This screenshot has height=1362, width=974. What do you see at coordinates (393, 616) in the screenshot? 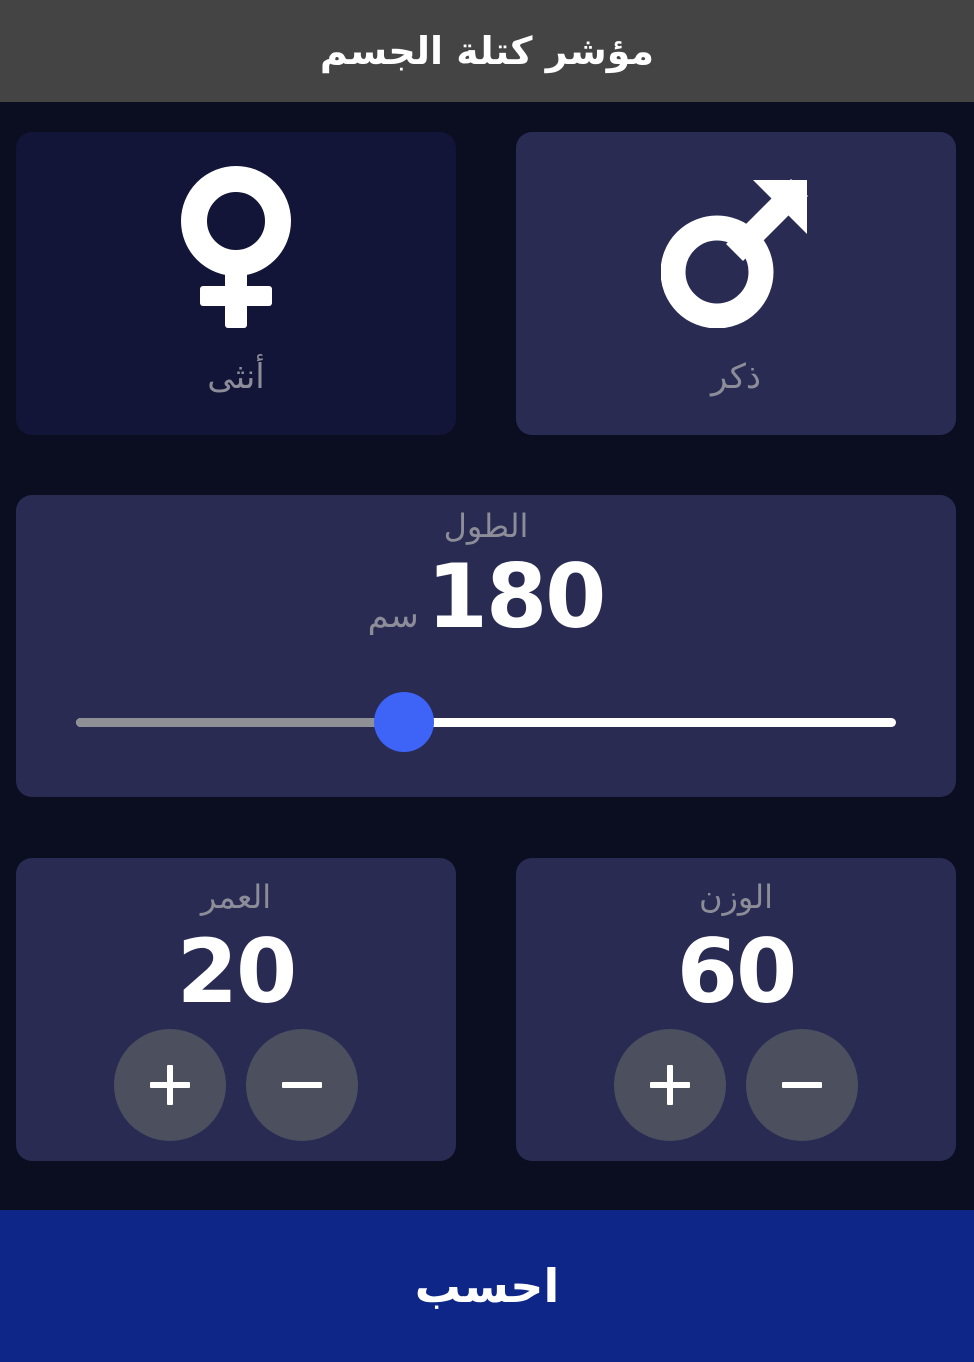
I see `height-unit: سم` at bounding box center [393, 616].